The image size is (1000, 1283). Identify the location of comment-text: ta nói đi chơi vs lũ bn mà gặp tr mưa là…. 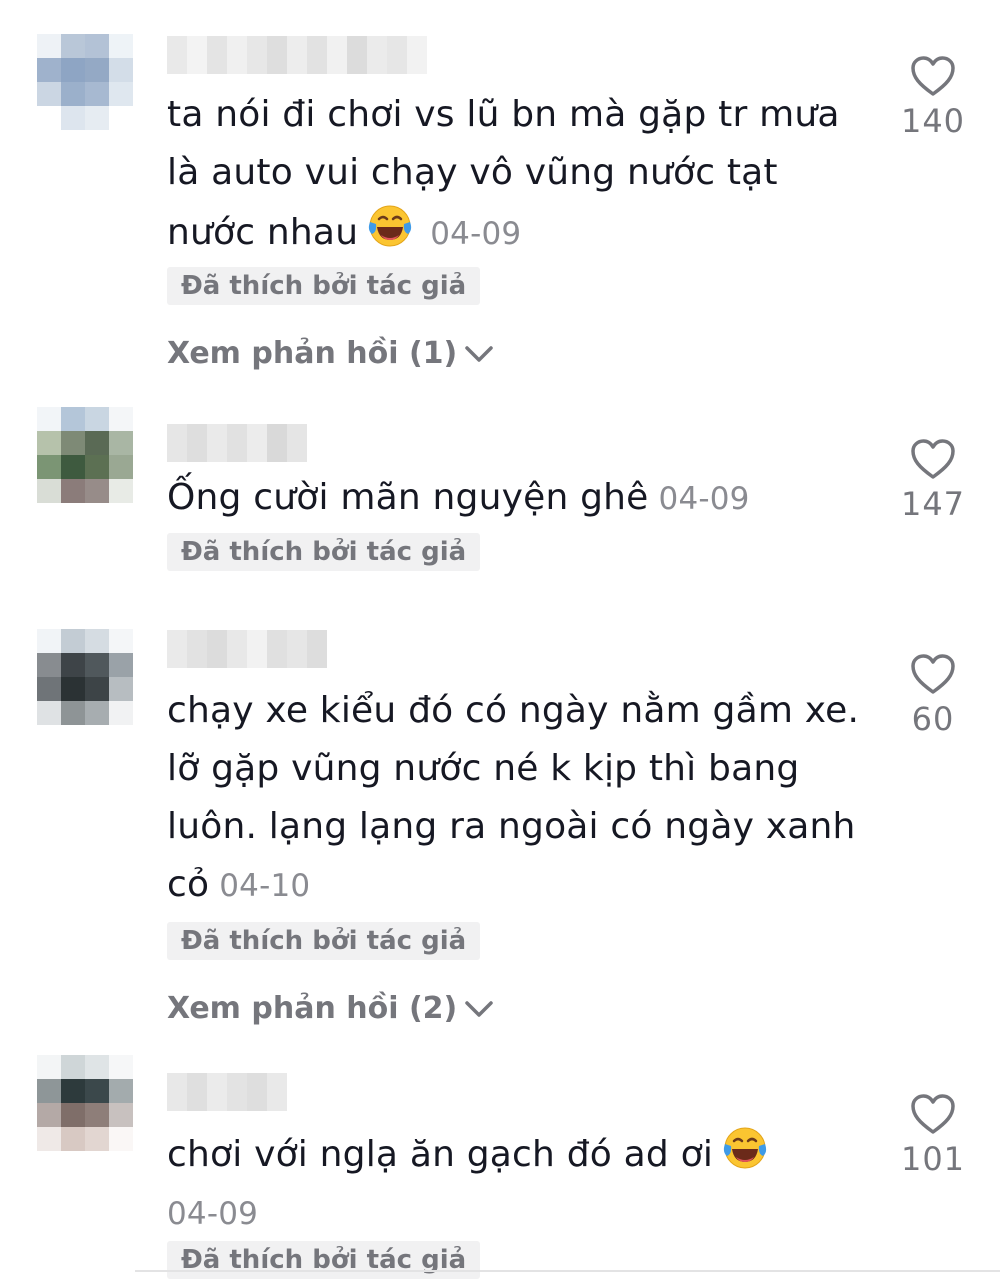
(517, 174).